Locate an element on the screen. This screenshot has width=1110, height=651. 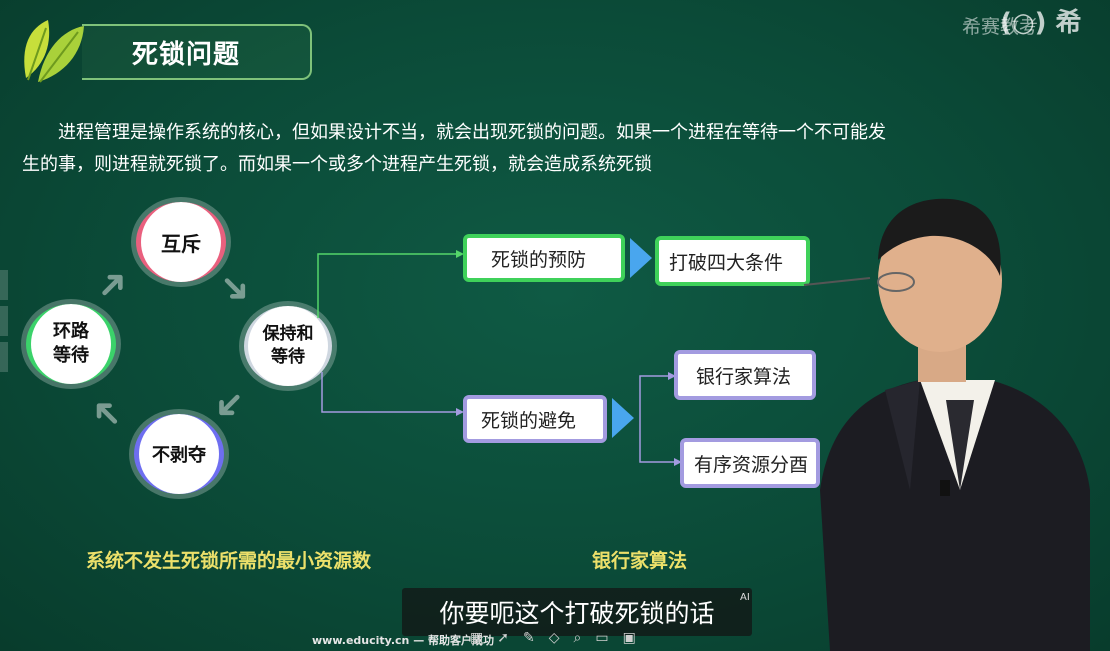
ai-badge: AI is located at coordinates (745, 597).